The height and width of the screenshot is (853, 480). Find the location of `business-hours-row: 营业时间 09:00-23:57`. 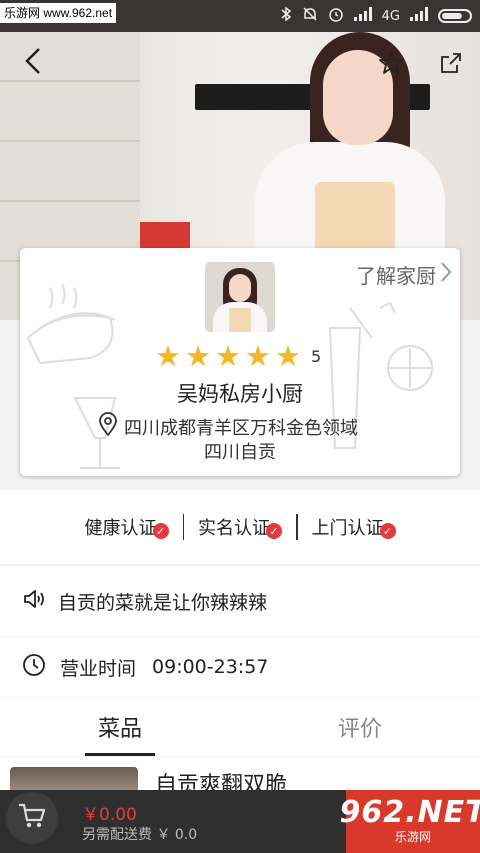

business-hours-row: 营业时间 09:00-23:57 is located at coordinates (240, 667).